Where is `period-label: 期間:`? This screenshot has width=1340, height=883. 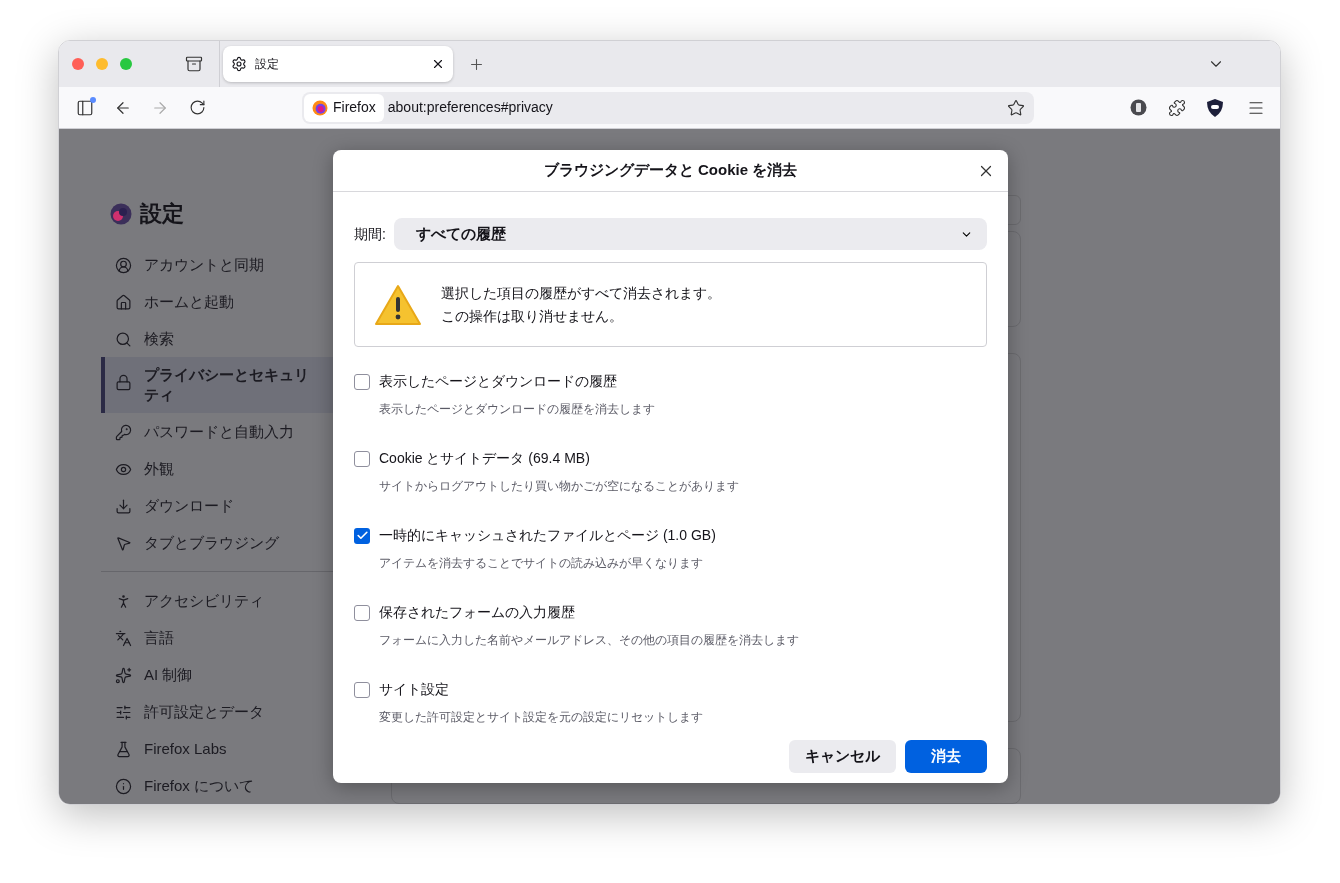
period-label: 期間: is located at coordinates (370, 234).